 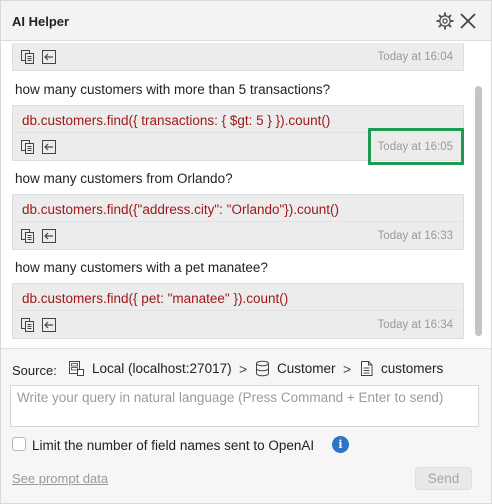 What do you see at coordinates (478, 211) in the screenshot?
I see `scrollbar-thumb` at bounding box center [478, 211].